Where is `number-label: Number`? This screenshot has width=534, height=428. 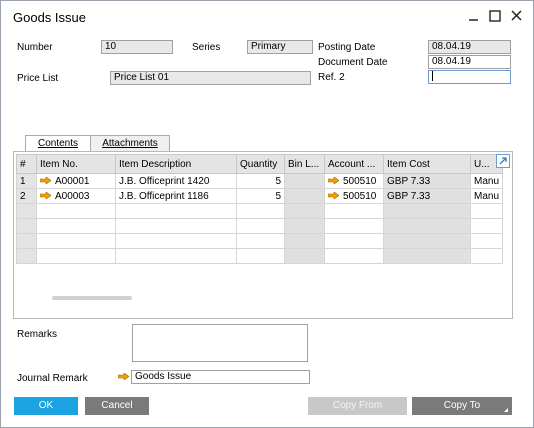 number-label: Number is located at coordinates (35, 47).